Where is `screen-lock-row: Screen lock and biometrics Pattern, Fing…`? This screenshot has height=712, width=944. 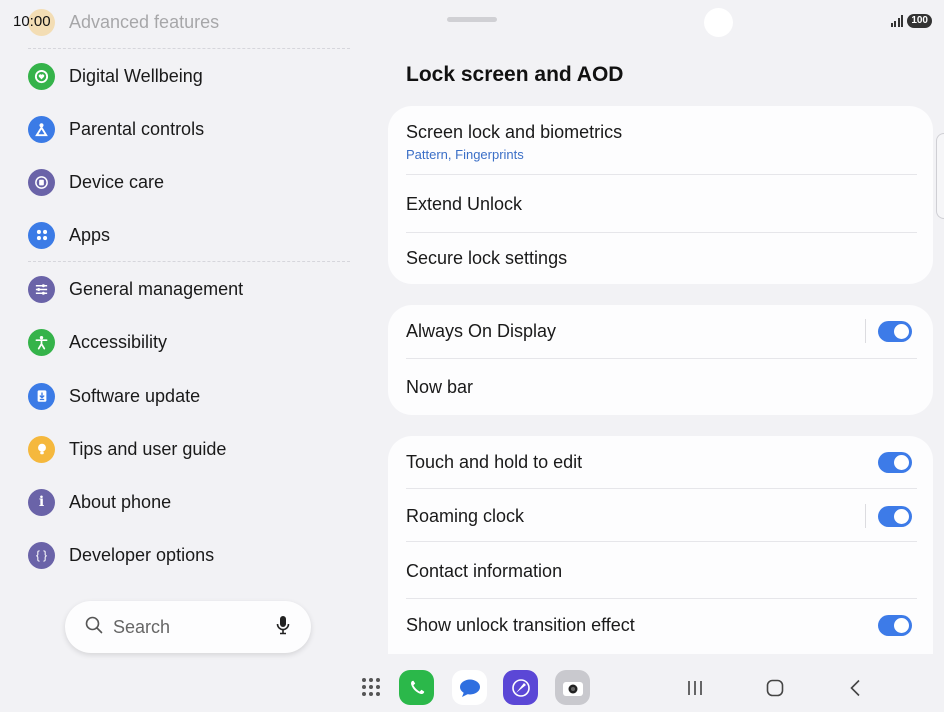
screen-lock-row: Screen lock and biometrics Pattern, Fing… is located at coordinates (659, 142).